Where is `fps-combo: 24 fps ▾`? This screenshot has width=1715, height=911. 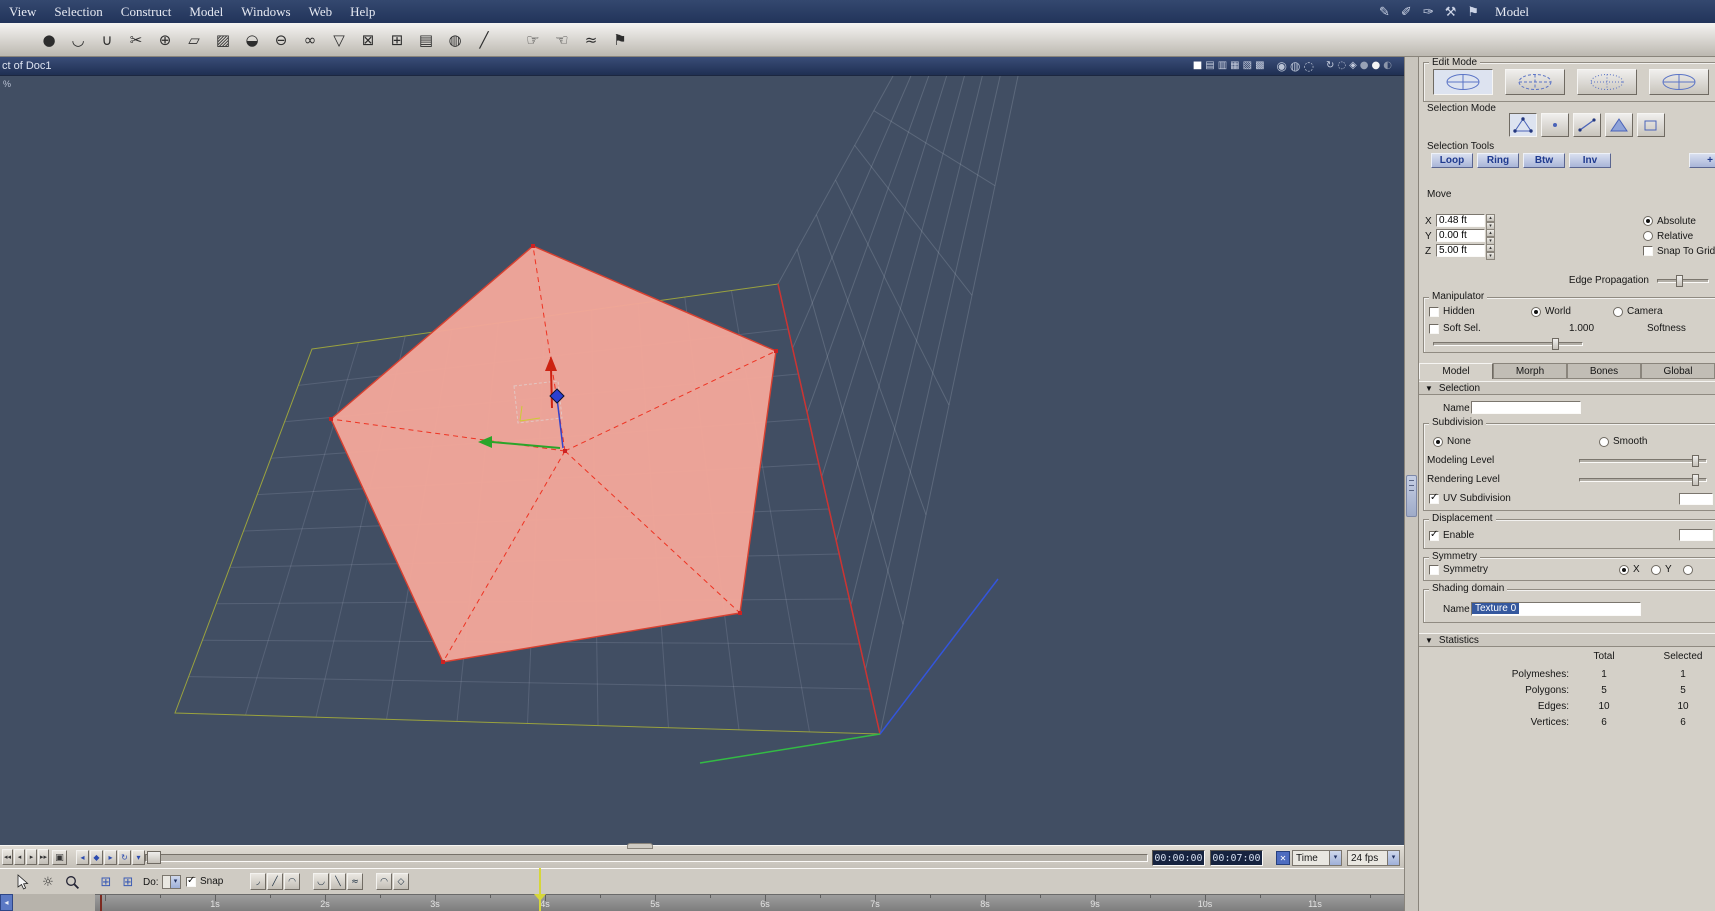 fps-combo: 24 fps ▾ is located at coordinates (1373, 858).